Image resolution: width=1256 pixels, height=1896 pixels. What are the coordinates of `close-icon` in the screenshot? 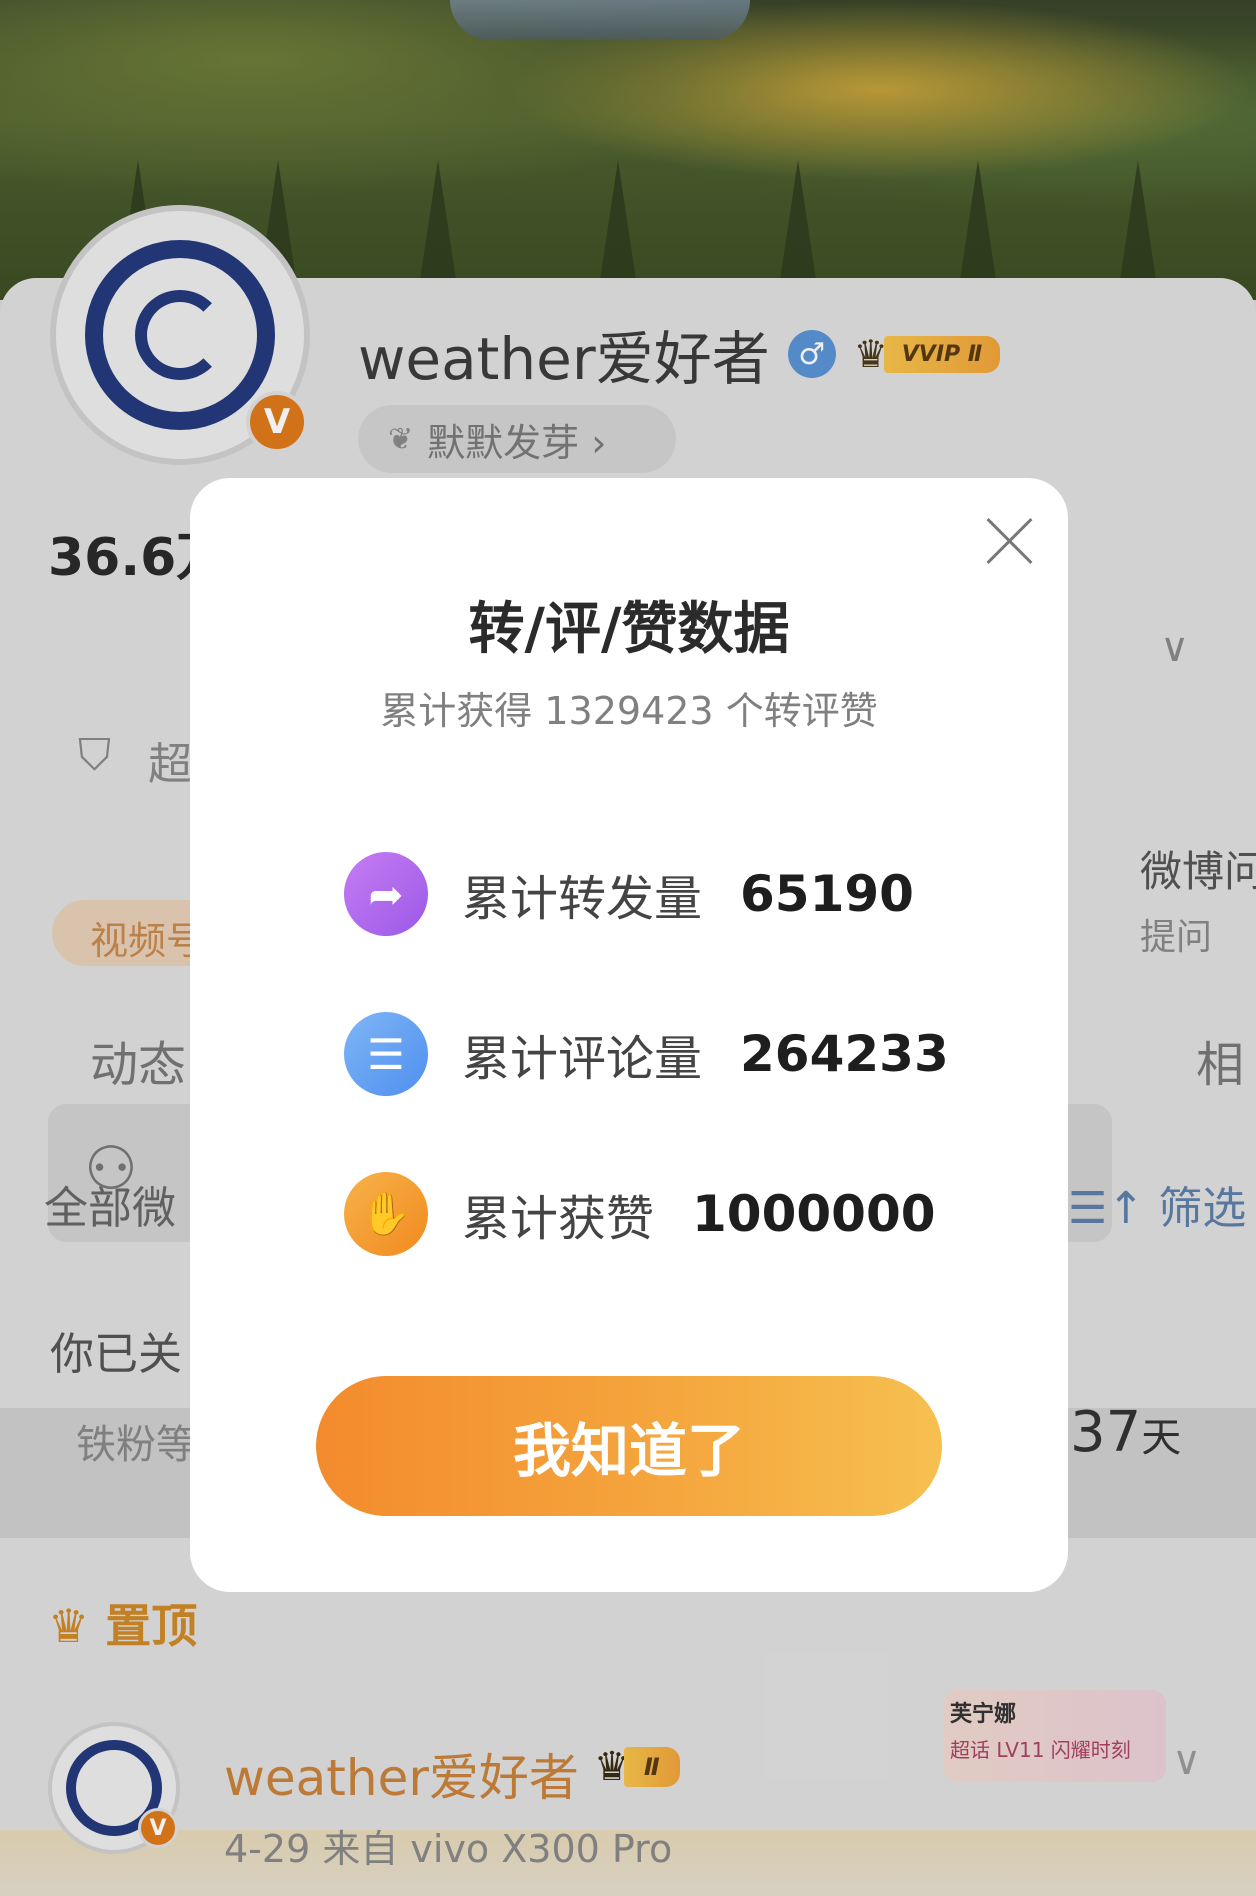 It's located at (1010, 540).